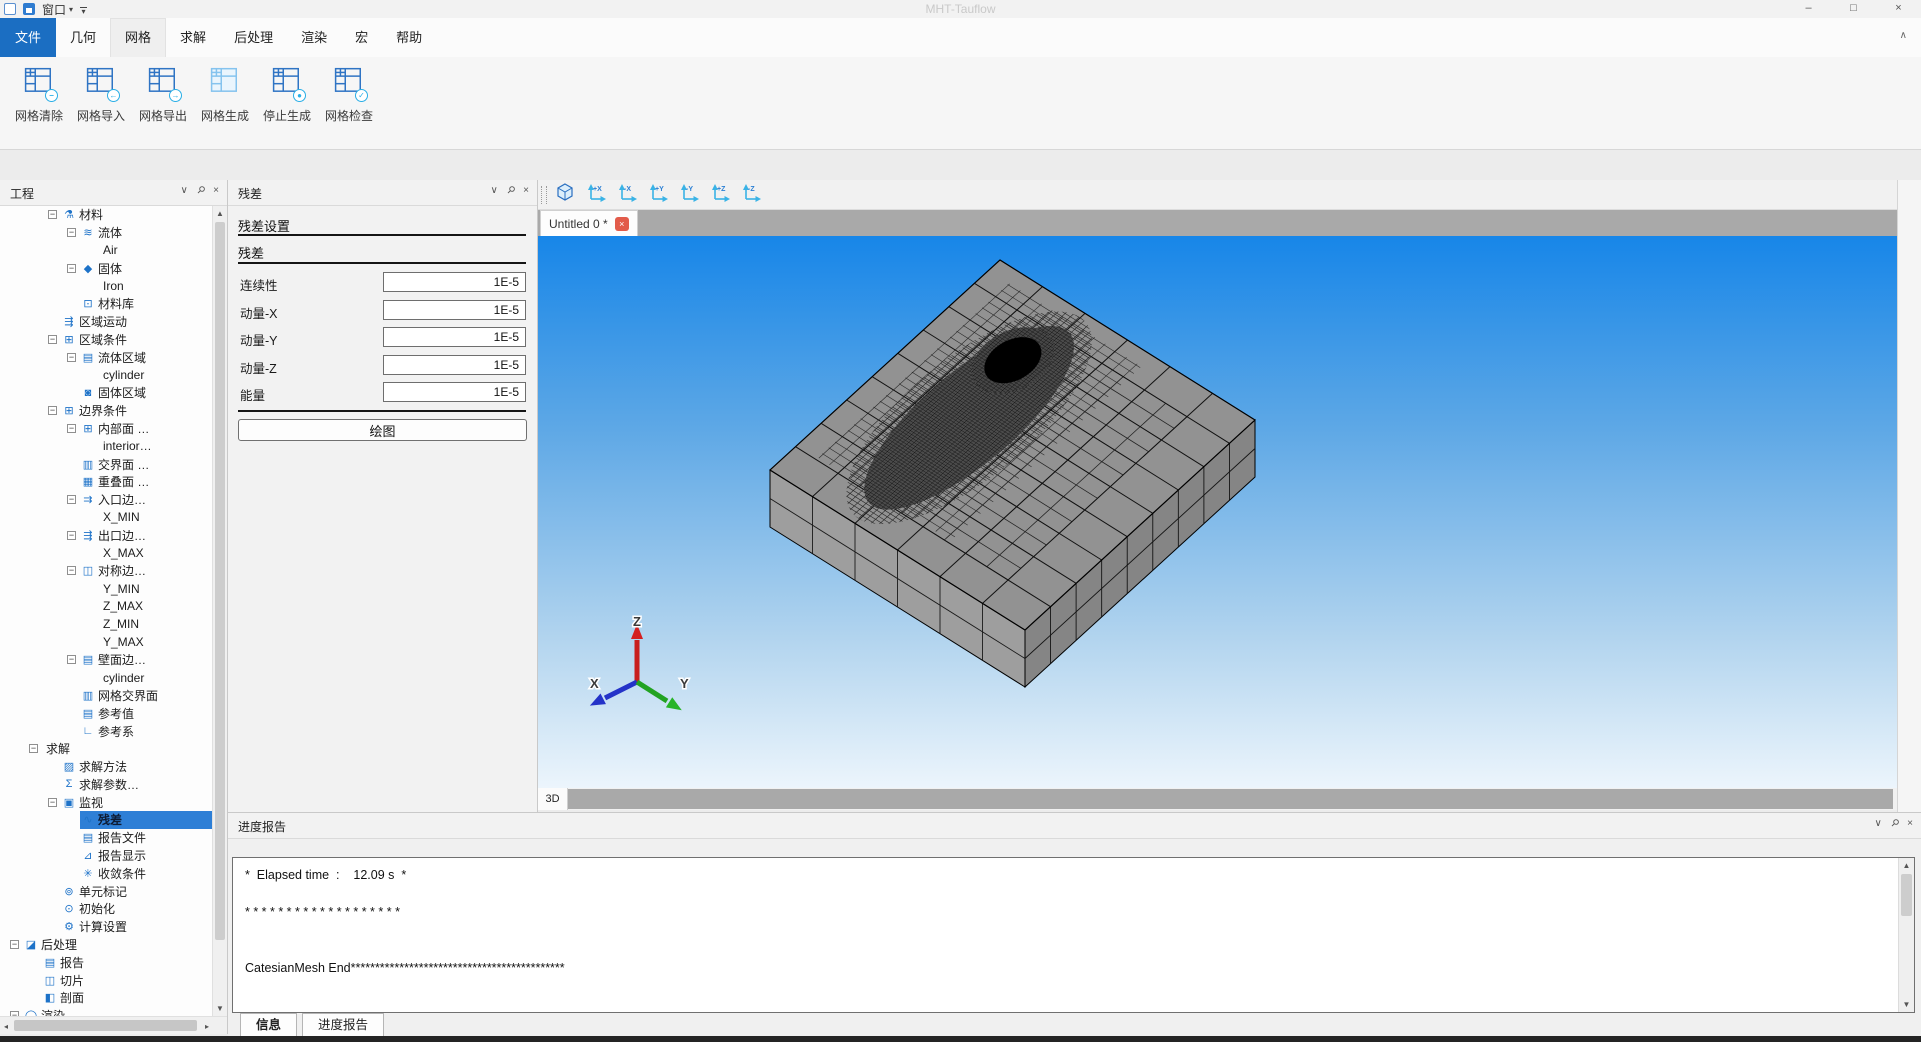 This screenshot has width=1921, height=1042. What do you see at coordinates (101, 95) in the screenshot?
I see `mesh-import-button: ← 网格导入` at bounding box center [101, 95].